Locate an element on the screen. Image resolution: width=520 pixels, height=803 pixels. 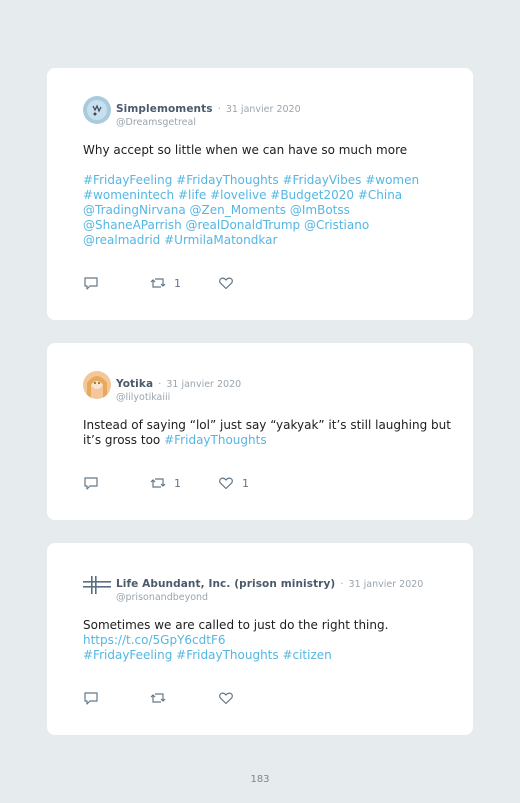
hashtag-link: #FridayThoughts is located at coordinates (215, 440).